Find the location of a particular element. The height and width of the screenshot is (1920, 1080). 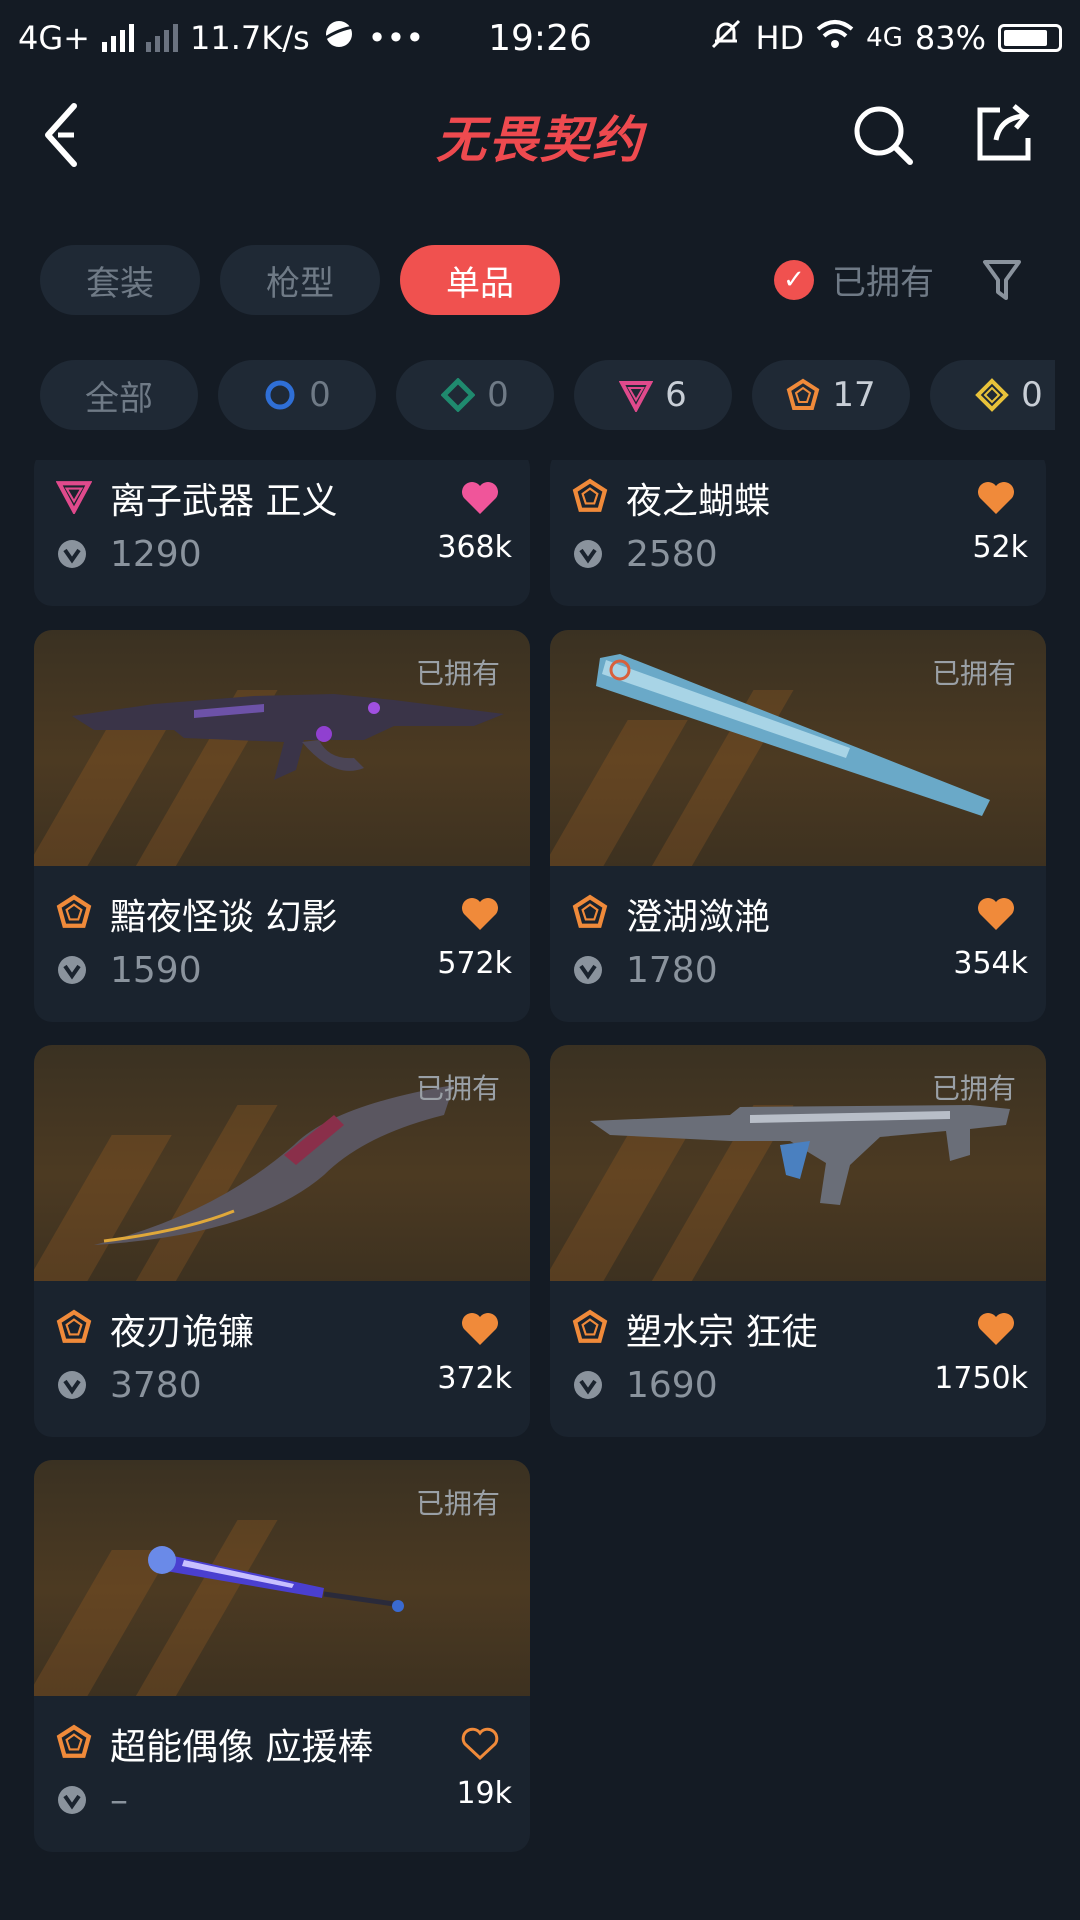

filter-button is located at coordinates (1002, 280).